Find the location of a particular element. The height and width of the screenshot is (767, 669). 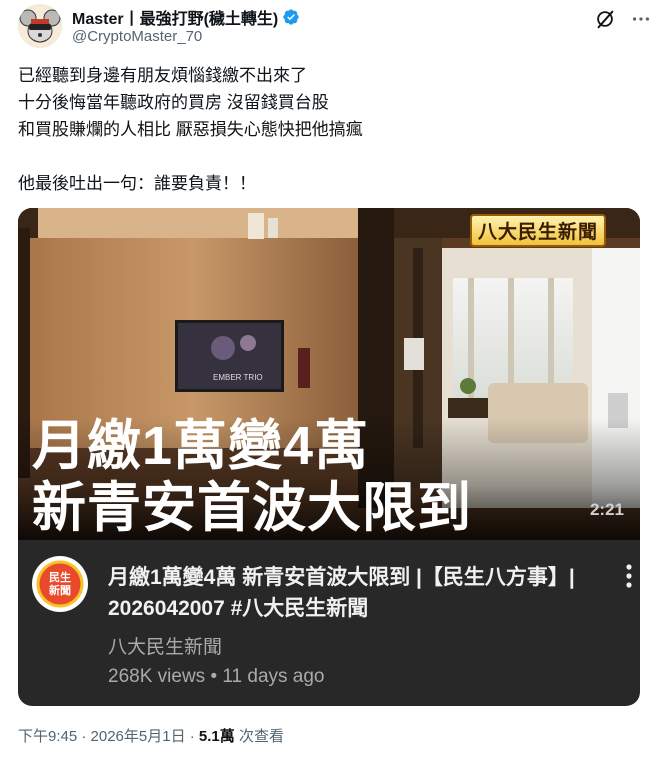

tweet-timestamp: 下午9:45 · 2026年5月1日 · is located at coordinates (108, 736).